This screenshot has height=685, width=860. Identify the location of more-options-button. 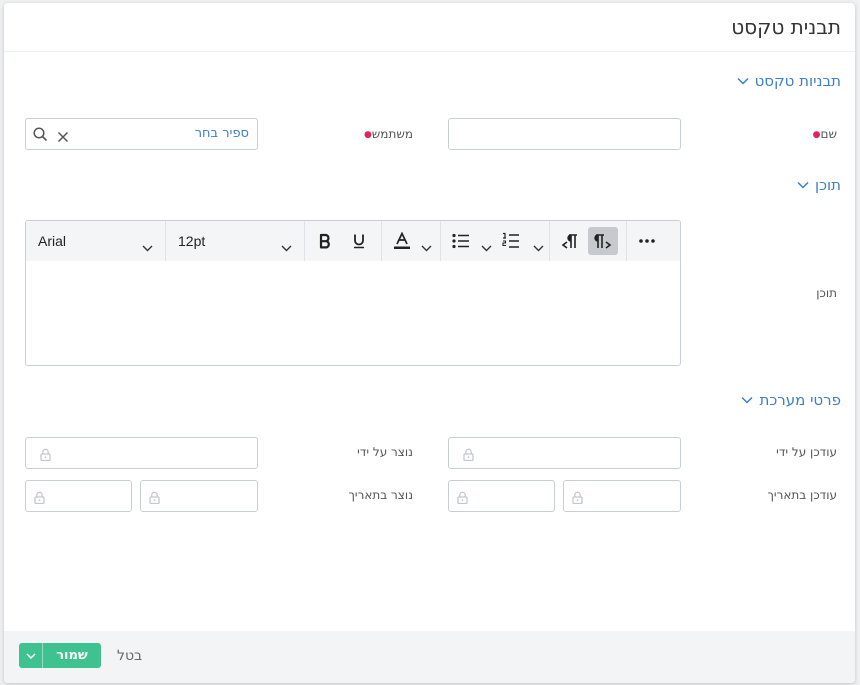
(647, 241).